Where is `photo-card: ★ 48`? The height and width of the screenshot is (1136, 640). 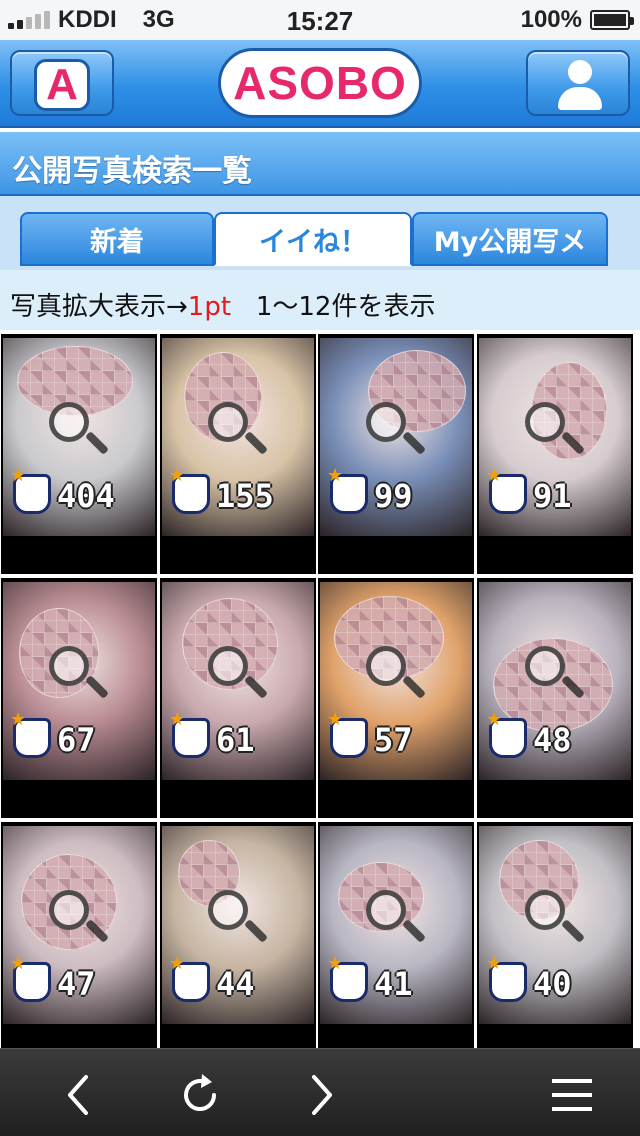 photo-card: ★ 48 is located at coordinates (555, 698).